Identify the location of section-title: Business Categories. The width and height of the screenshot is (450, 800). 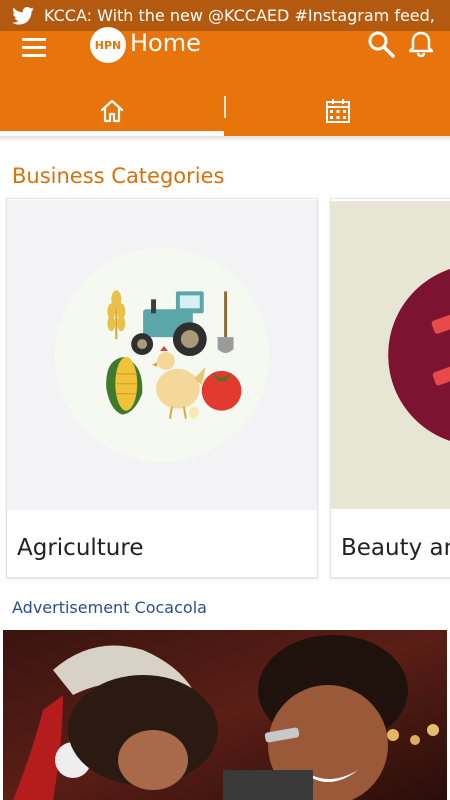
(118, 176).